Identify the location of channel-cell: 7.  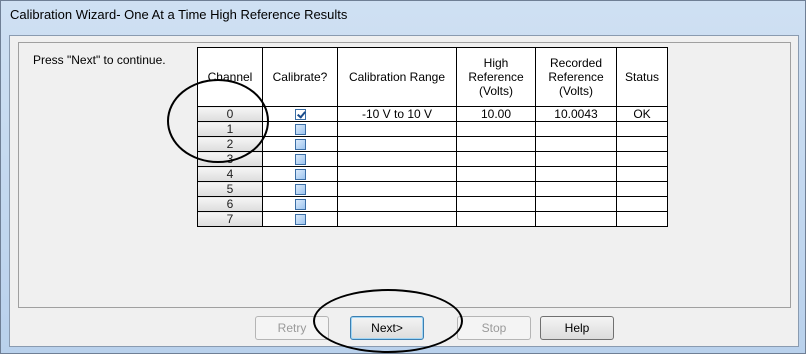
(230, 219).